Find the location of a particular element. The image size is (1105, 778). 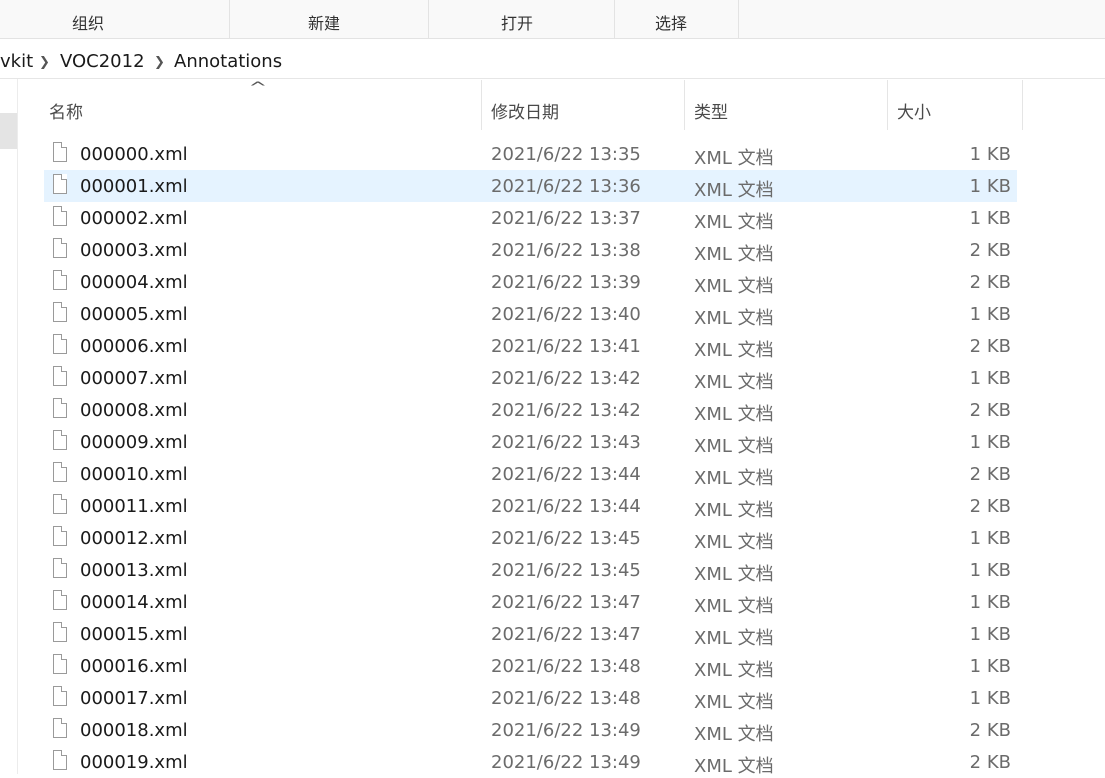

file-row: 000010.xml 2021/6/22 13:44 XML 文档 2 KB is located at coordinates (530, 474).